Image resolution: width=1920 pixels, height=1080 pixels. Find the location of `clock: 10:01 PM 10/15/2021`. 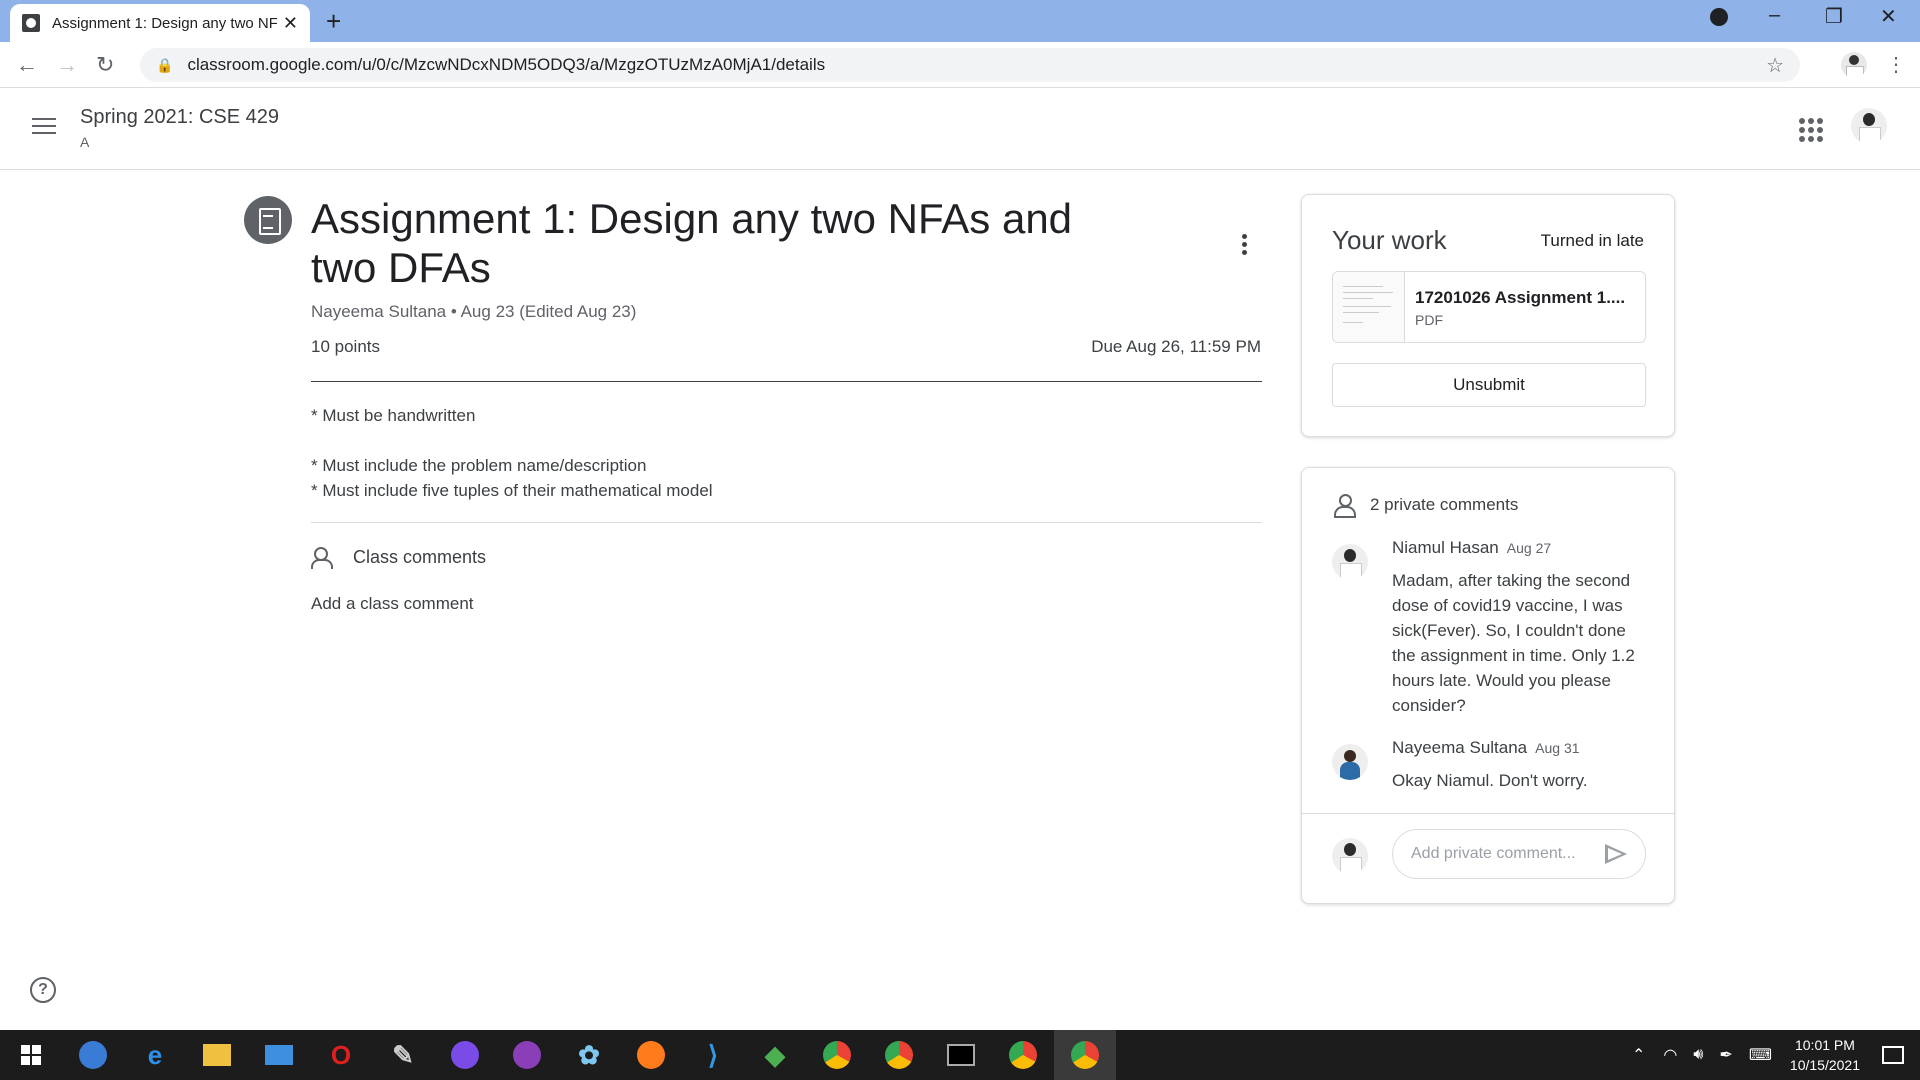

clock: 10:01 PM 10/15/2021 is located at coordinates (1825, 1055).